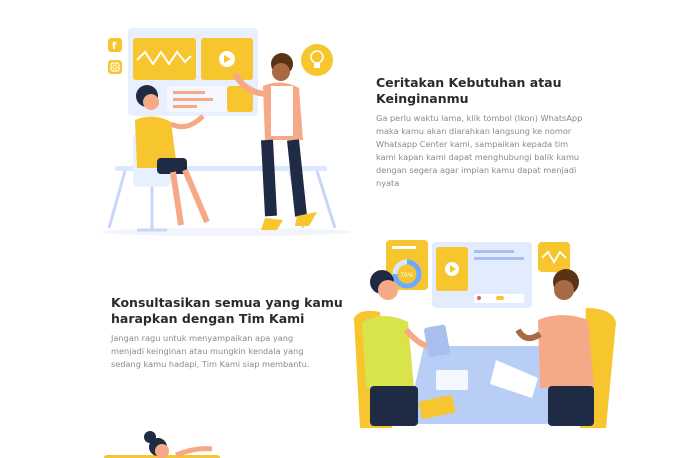 The width and height of the screenshot is (700, 458). Describe the element at coordinates (317, 60) in the screenshot. I see `lightbulb-icon` at that location.